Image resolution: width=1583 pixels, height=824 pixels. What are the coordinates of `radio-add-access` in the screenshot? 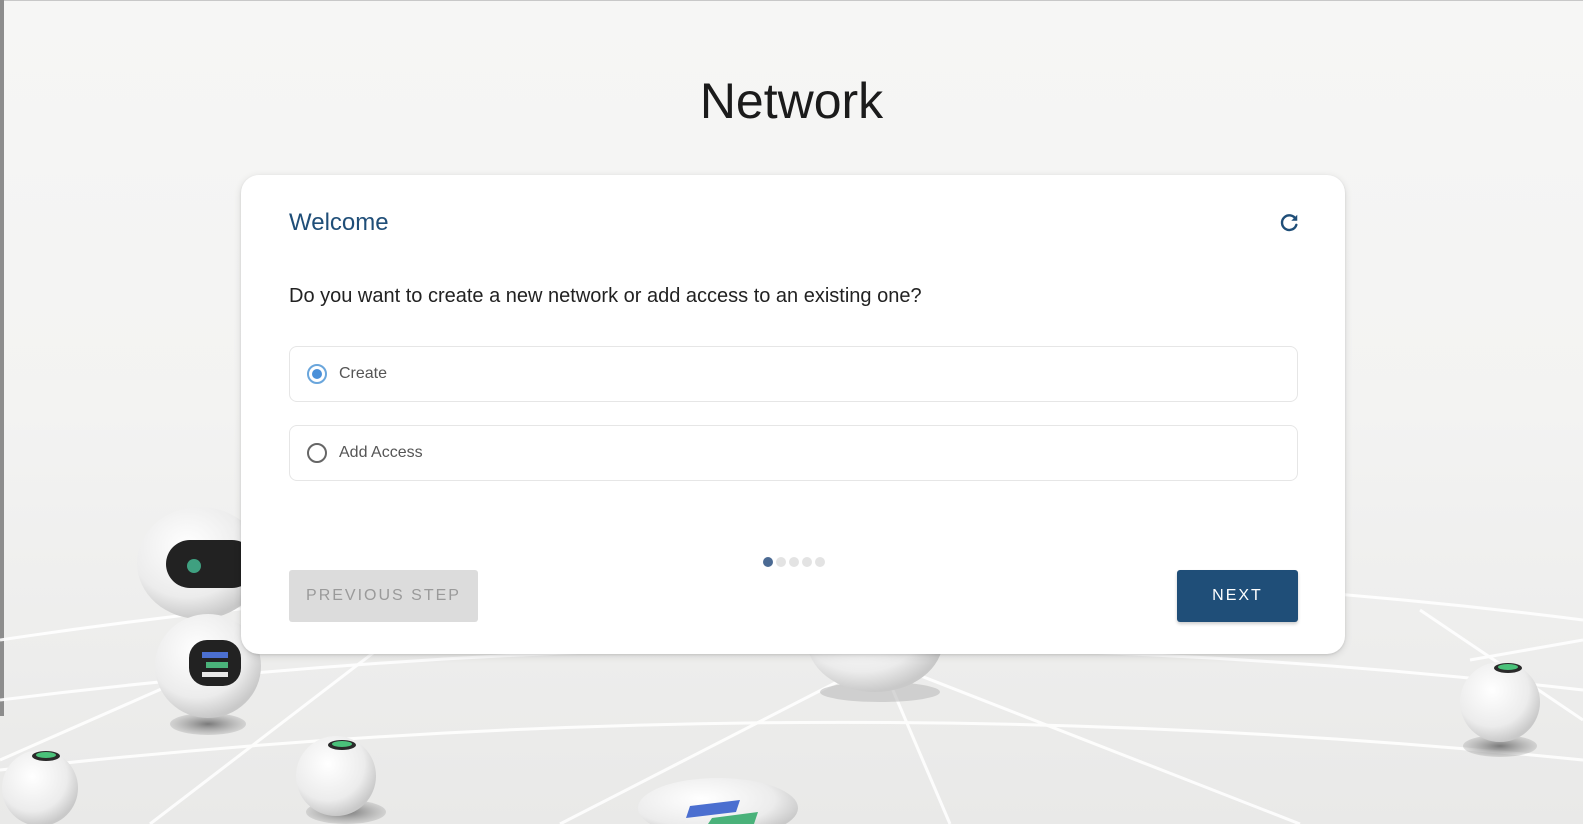 It's located at (317, 453).